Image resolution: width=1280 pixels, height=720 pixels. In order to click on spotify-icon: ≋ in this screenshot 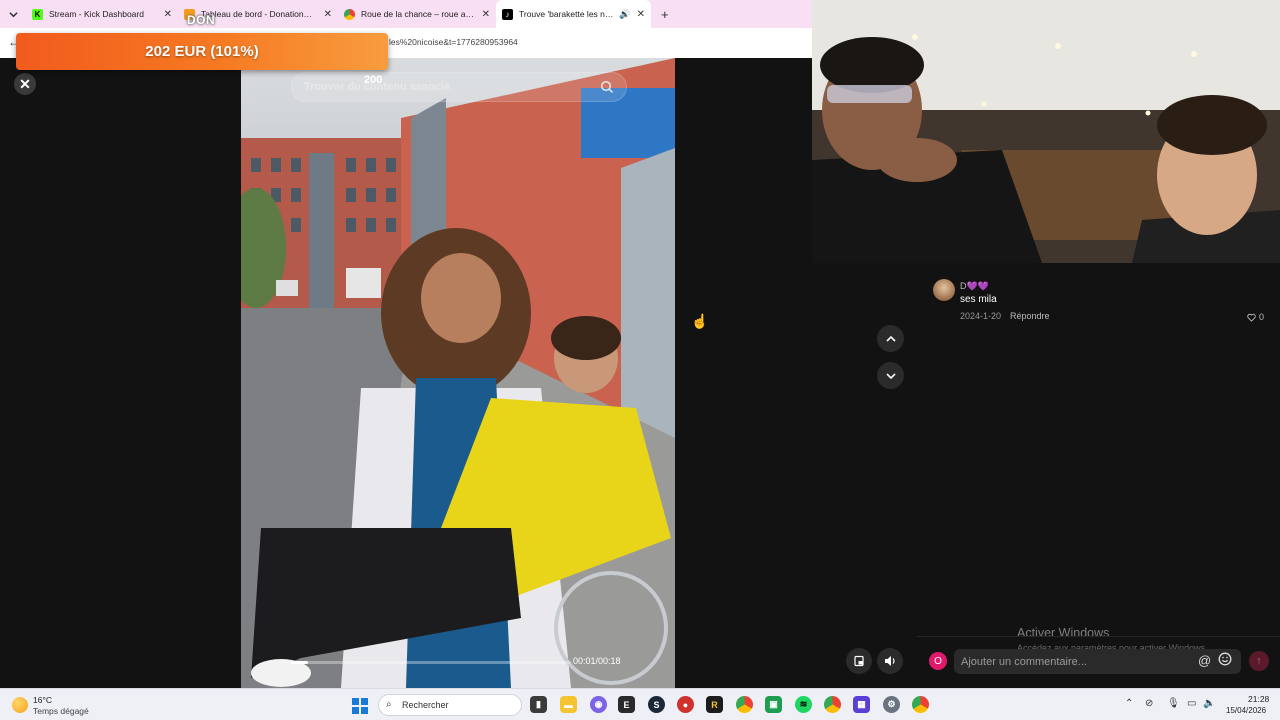, I will do `click(803, 704)`.